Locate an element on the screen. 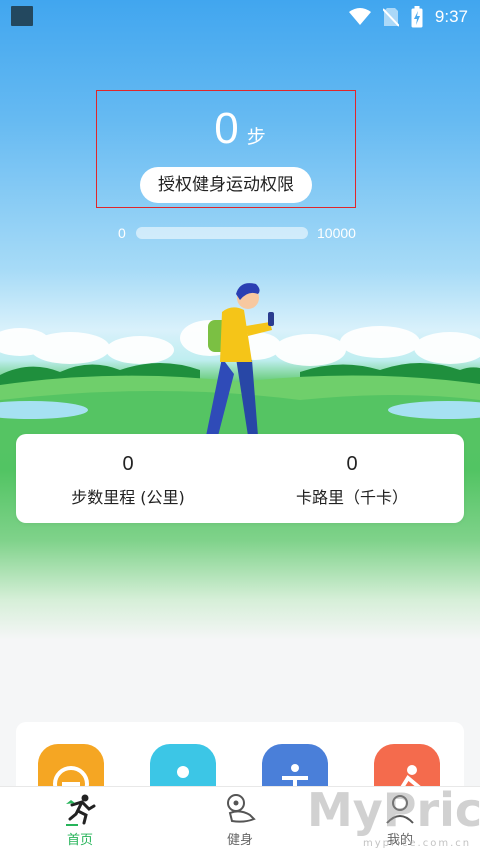 The image size is (480, 854). distance-stat: 0 步数里程 (公里) is located at coordinates (128, 471).